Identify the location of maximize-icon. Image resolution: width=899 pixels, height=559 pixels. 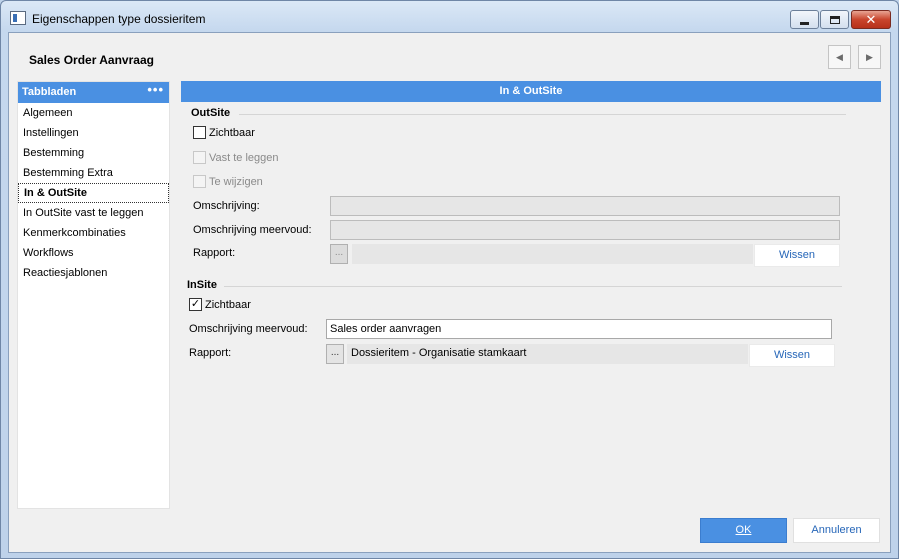
(834, 19).